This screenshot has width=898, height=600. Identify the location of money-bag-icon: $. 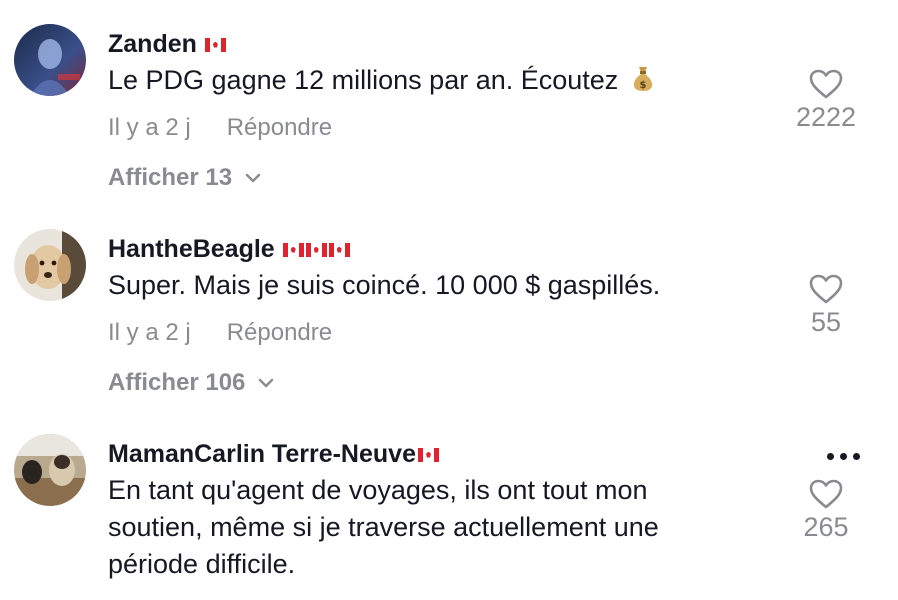
(643, 83).